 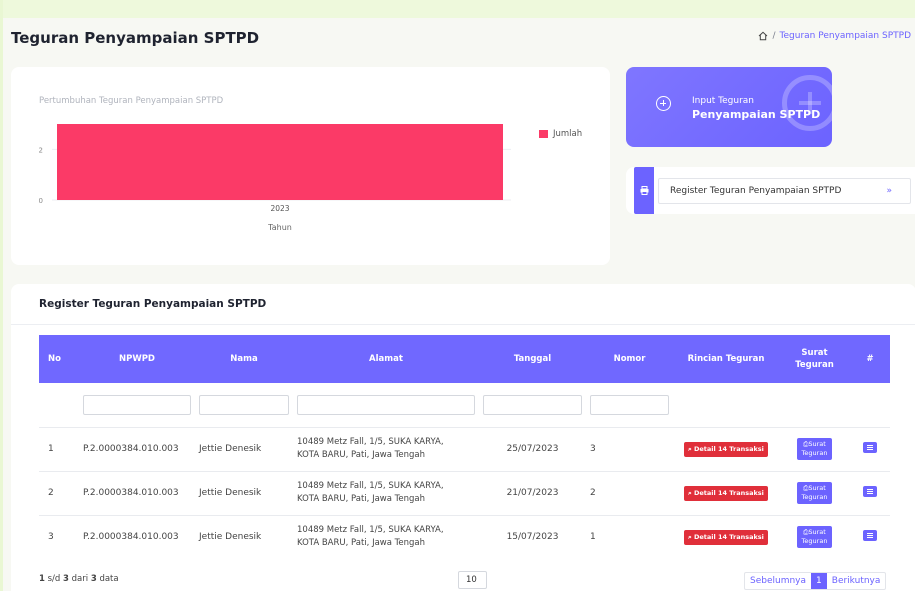 I want to click on y-tick-label: 0, so click(x=41, y=201).